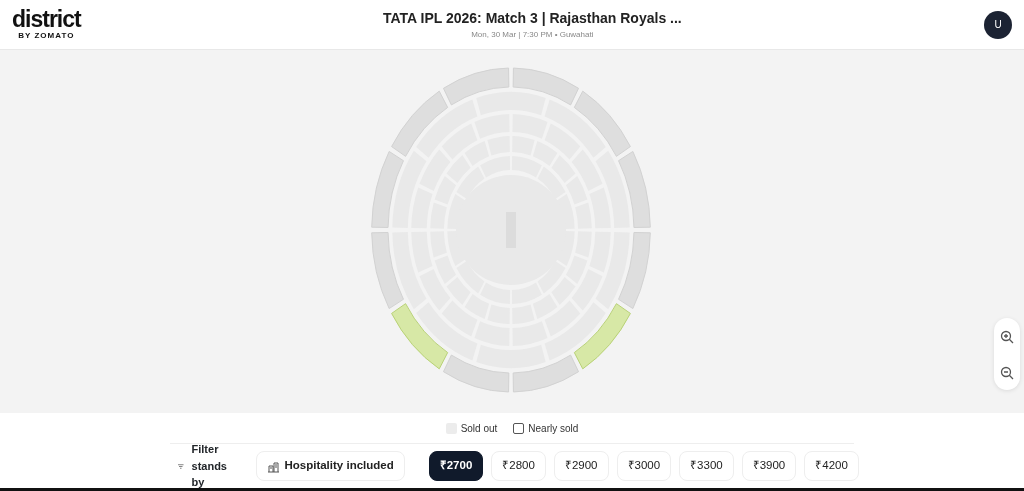 The width and height of the screenshot is (1024, 491). I want to click on price-chip: ₹2700, so click(456, 466).